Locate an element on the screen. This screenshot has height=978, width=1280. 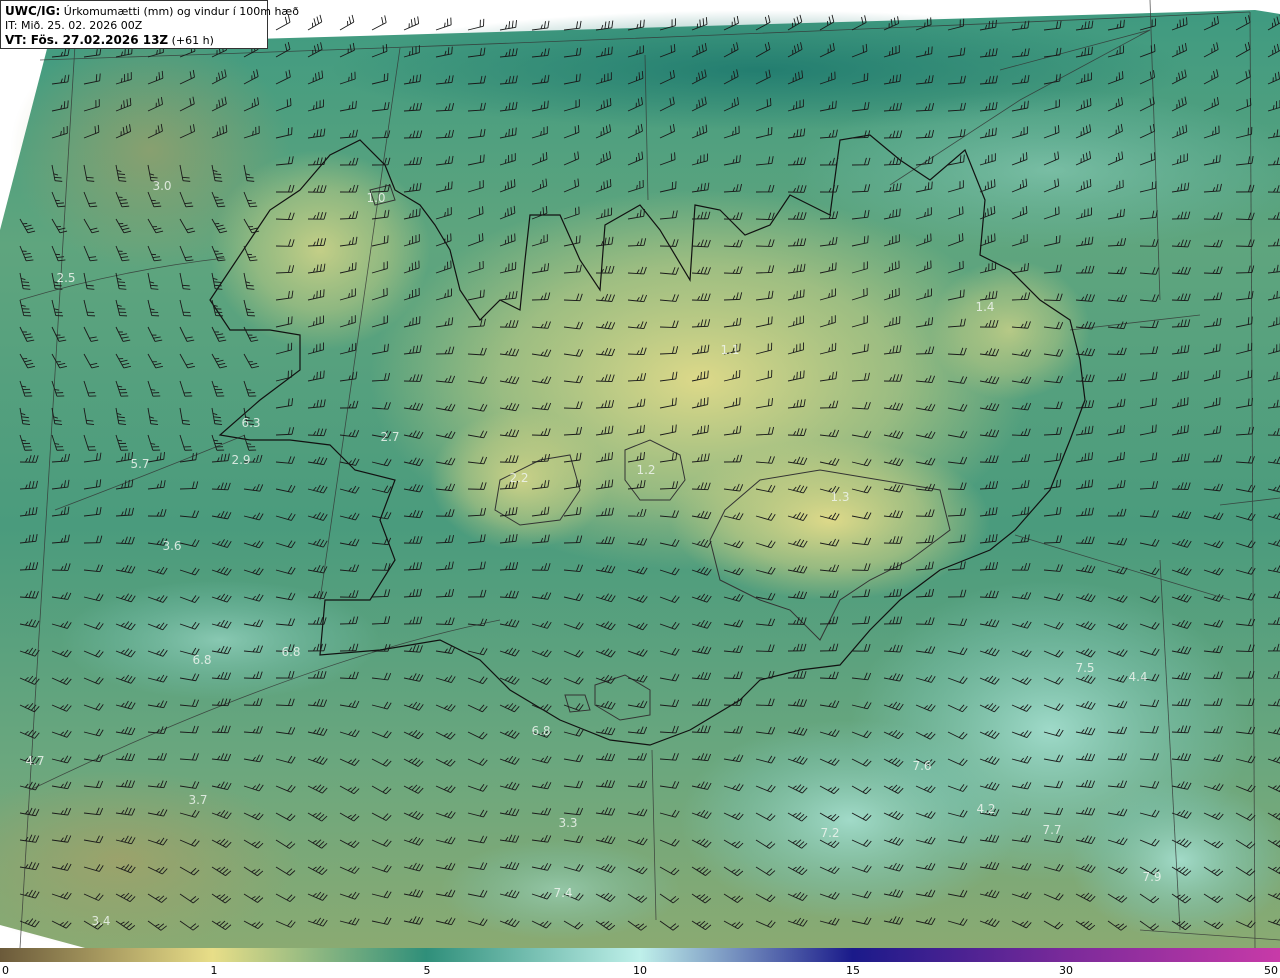
value-label: 6.3 is located at coordinates (250, 423).